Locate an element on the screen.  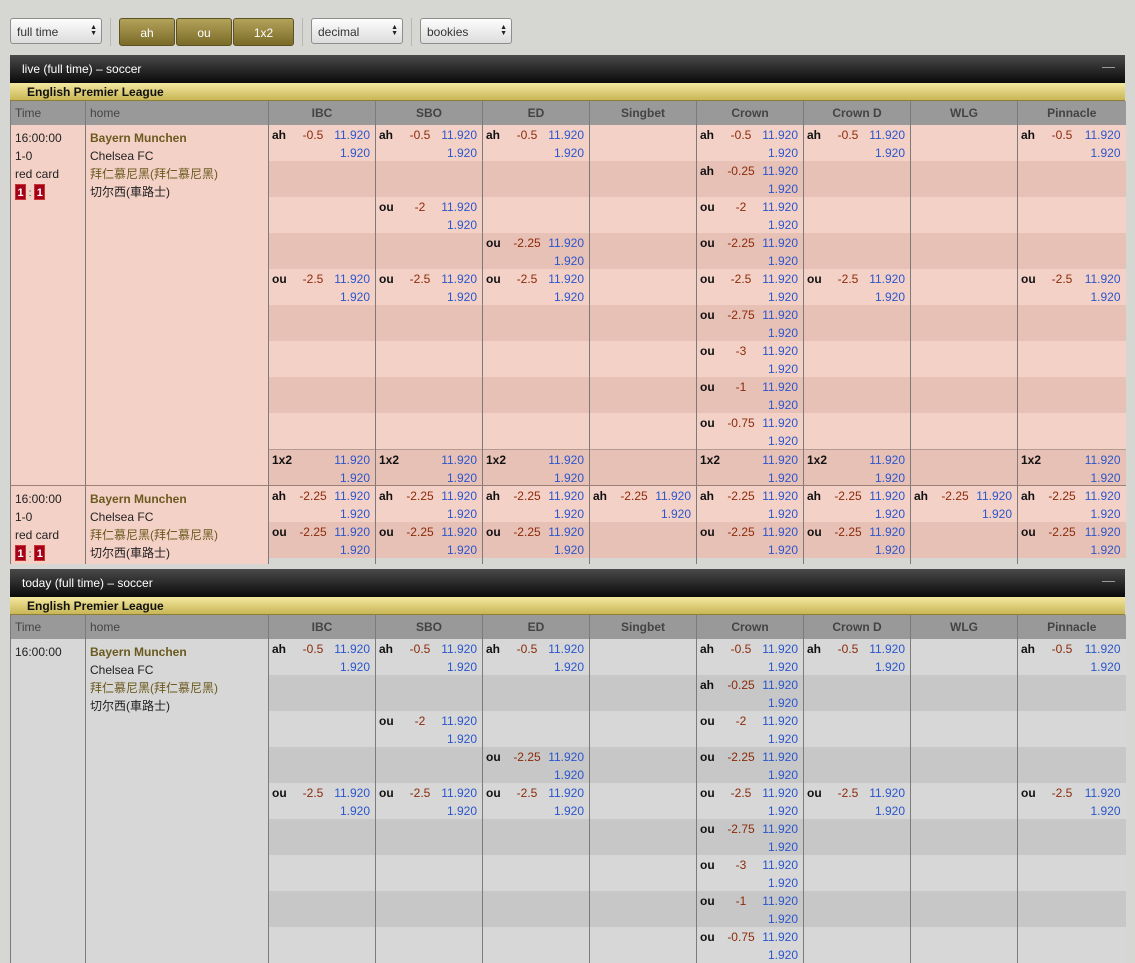
bookie-header: ED is located at coordinates (536, 627).